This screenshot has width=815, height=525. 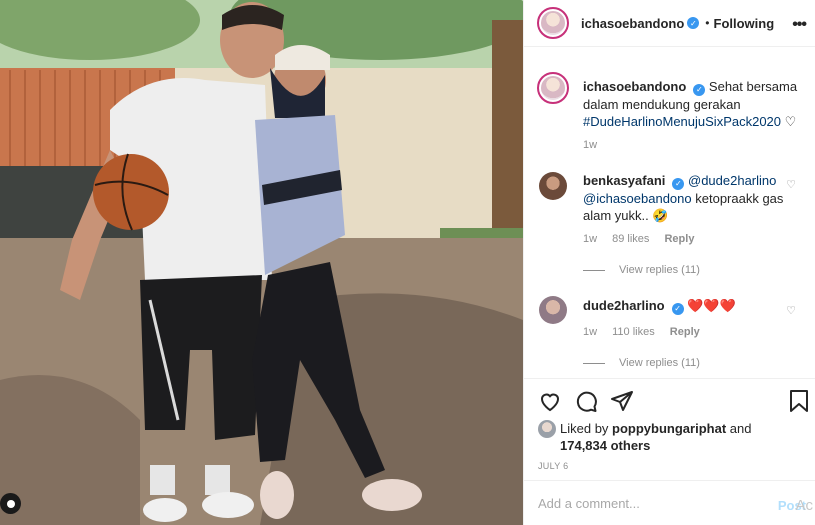 I want to click on caption-heart: ♡, so click(x=790, y=121).